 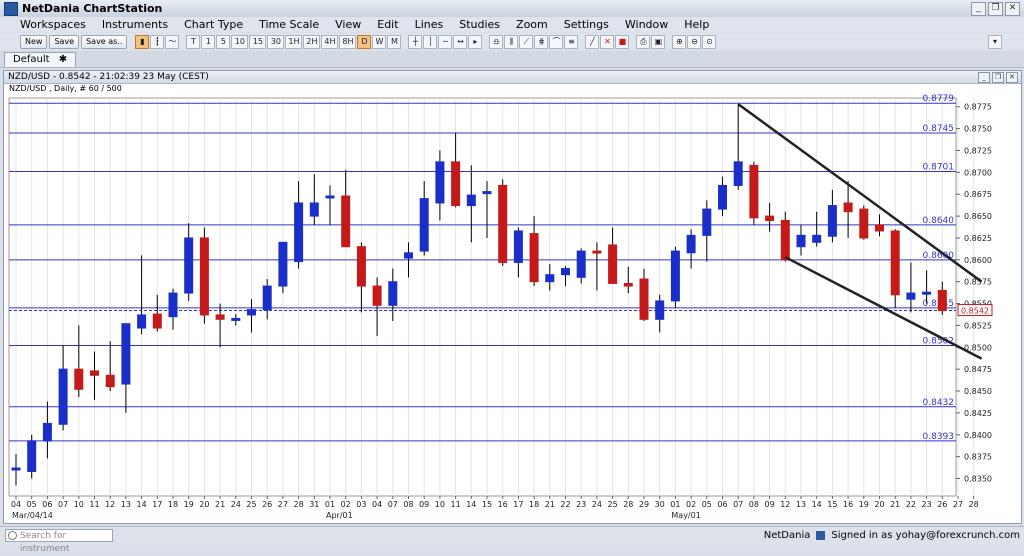 I want to click on print-icon: ⎙, so click(x=643, y=41).